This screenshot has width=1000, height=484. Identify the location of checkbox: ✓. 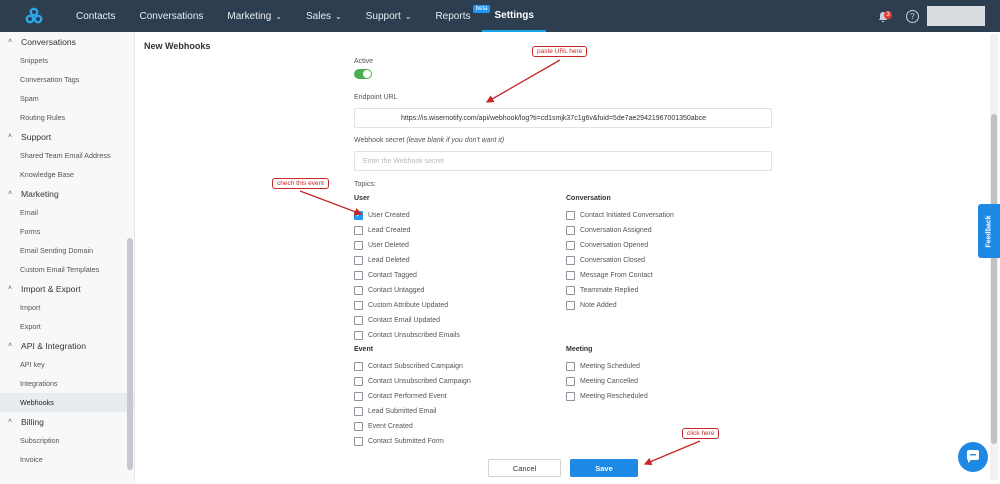
(358, 215).